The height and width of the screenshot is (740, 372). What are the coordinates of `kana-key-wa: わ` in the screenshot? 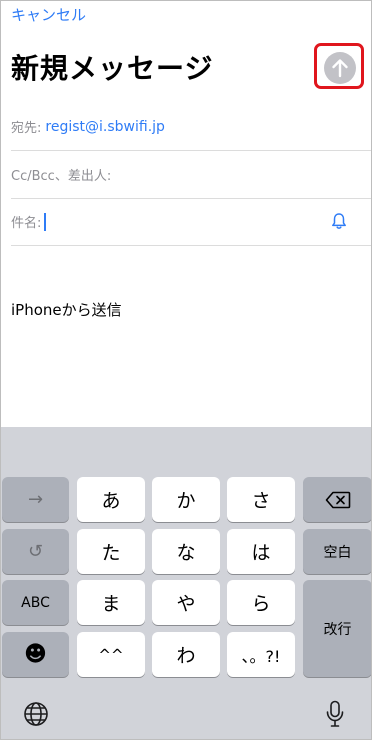 It's located at (186, 654).